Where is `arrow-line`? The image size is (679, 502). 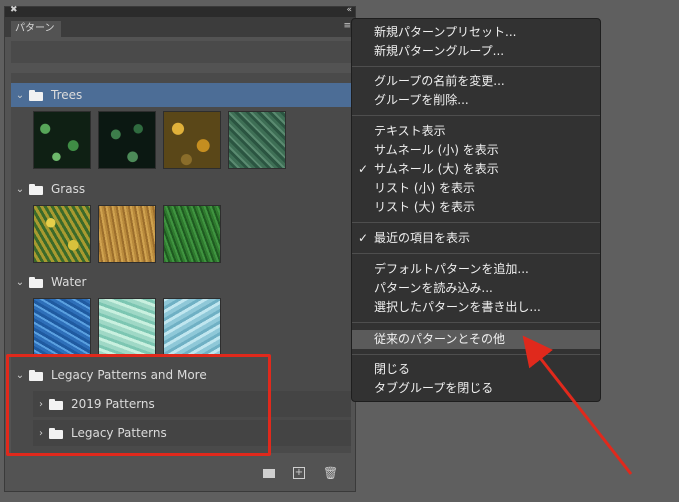 arrow-line is located at coordinates (577, 405).